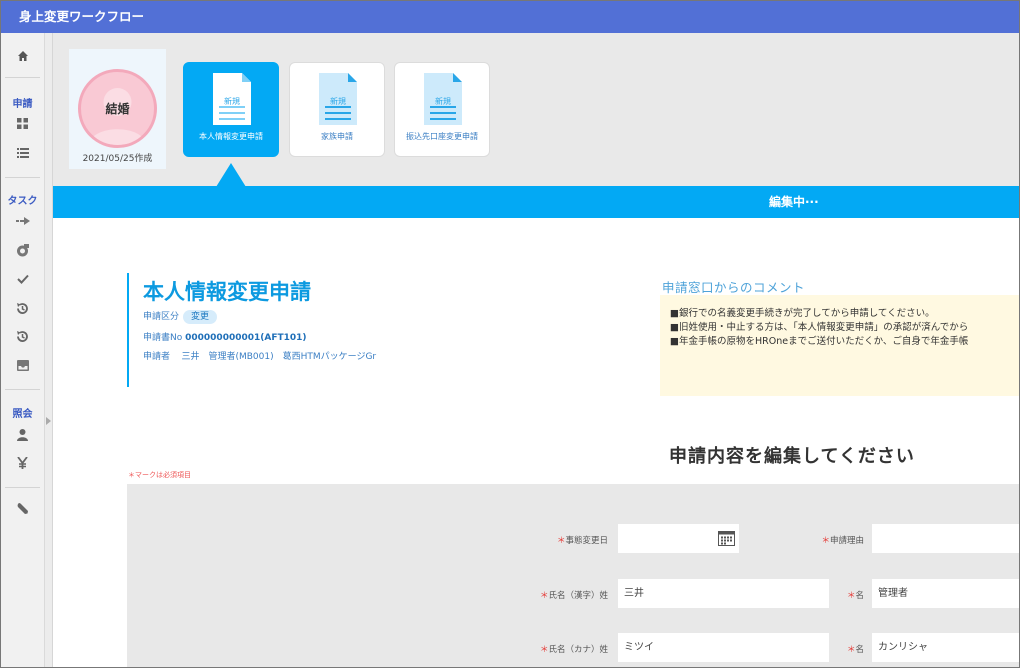 The width and height of the screenshot is (1020, 668). What do you see at coordinates (22, 123) in the screenshot?
I see `grid-icon` at bounding box center [22, 123].